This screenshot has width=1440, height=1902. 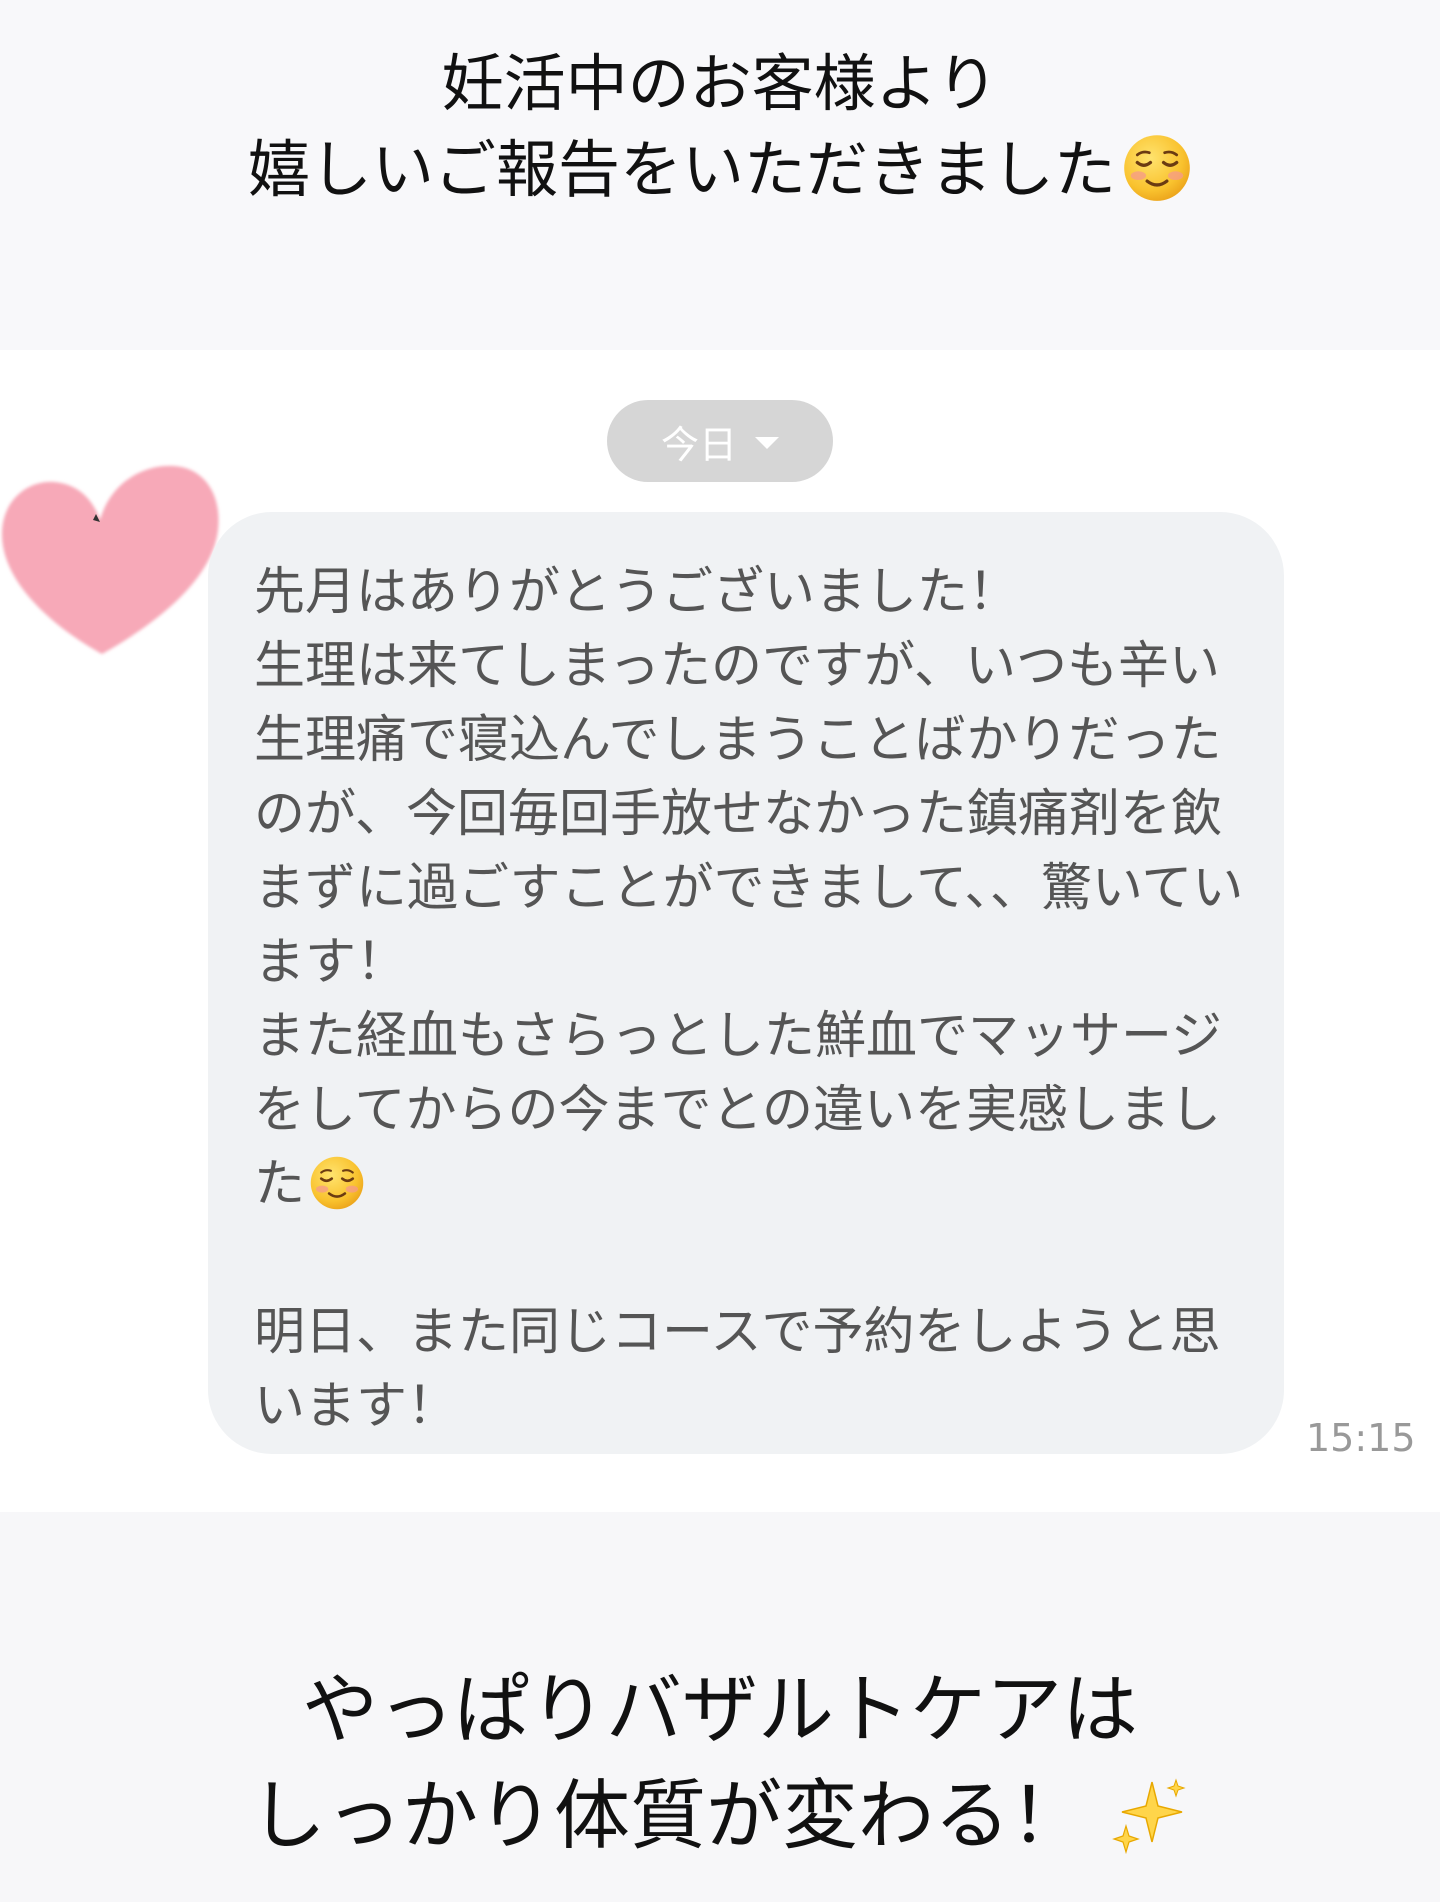 I want to click on bottom-caption-line1: やっぱりバザルトケアは, so click(x=720, y=1709).